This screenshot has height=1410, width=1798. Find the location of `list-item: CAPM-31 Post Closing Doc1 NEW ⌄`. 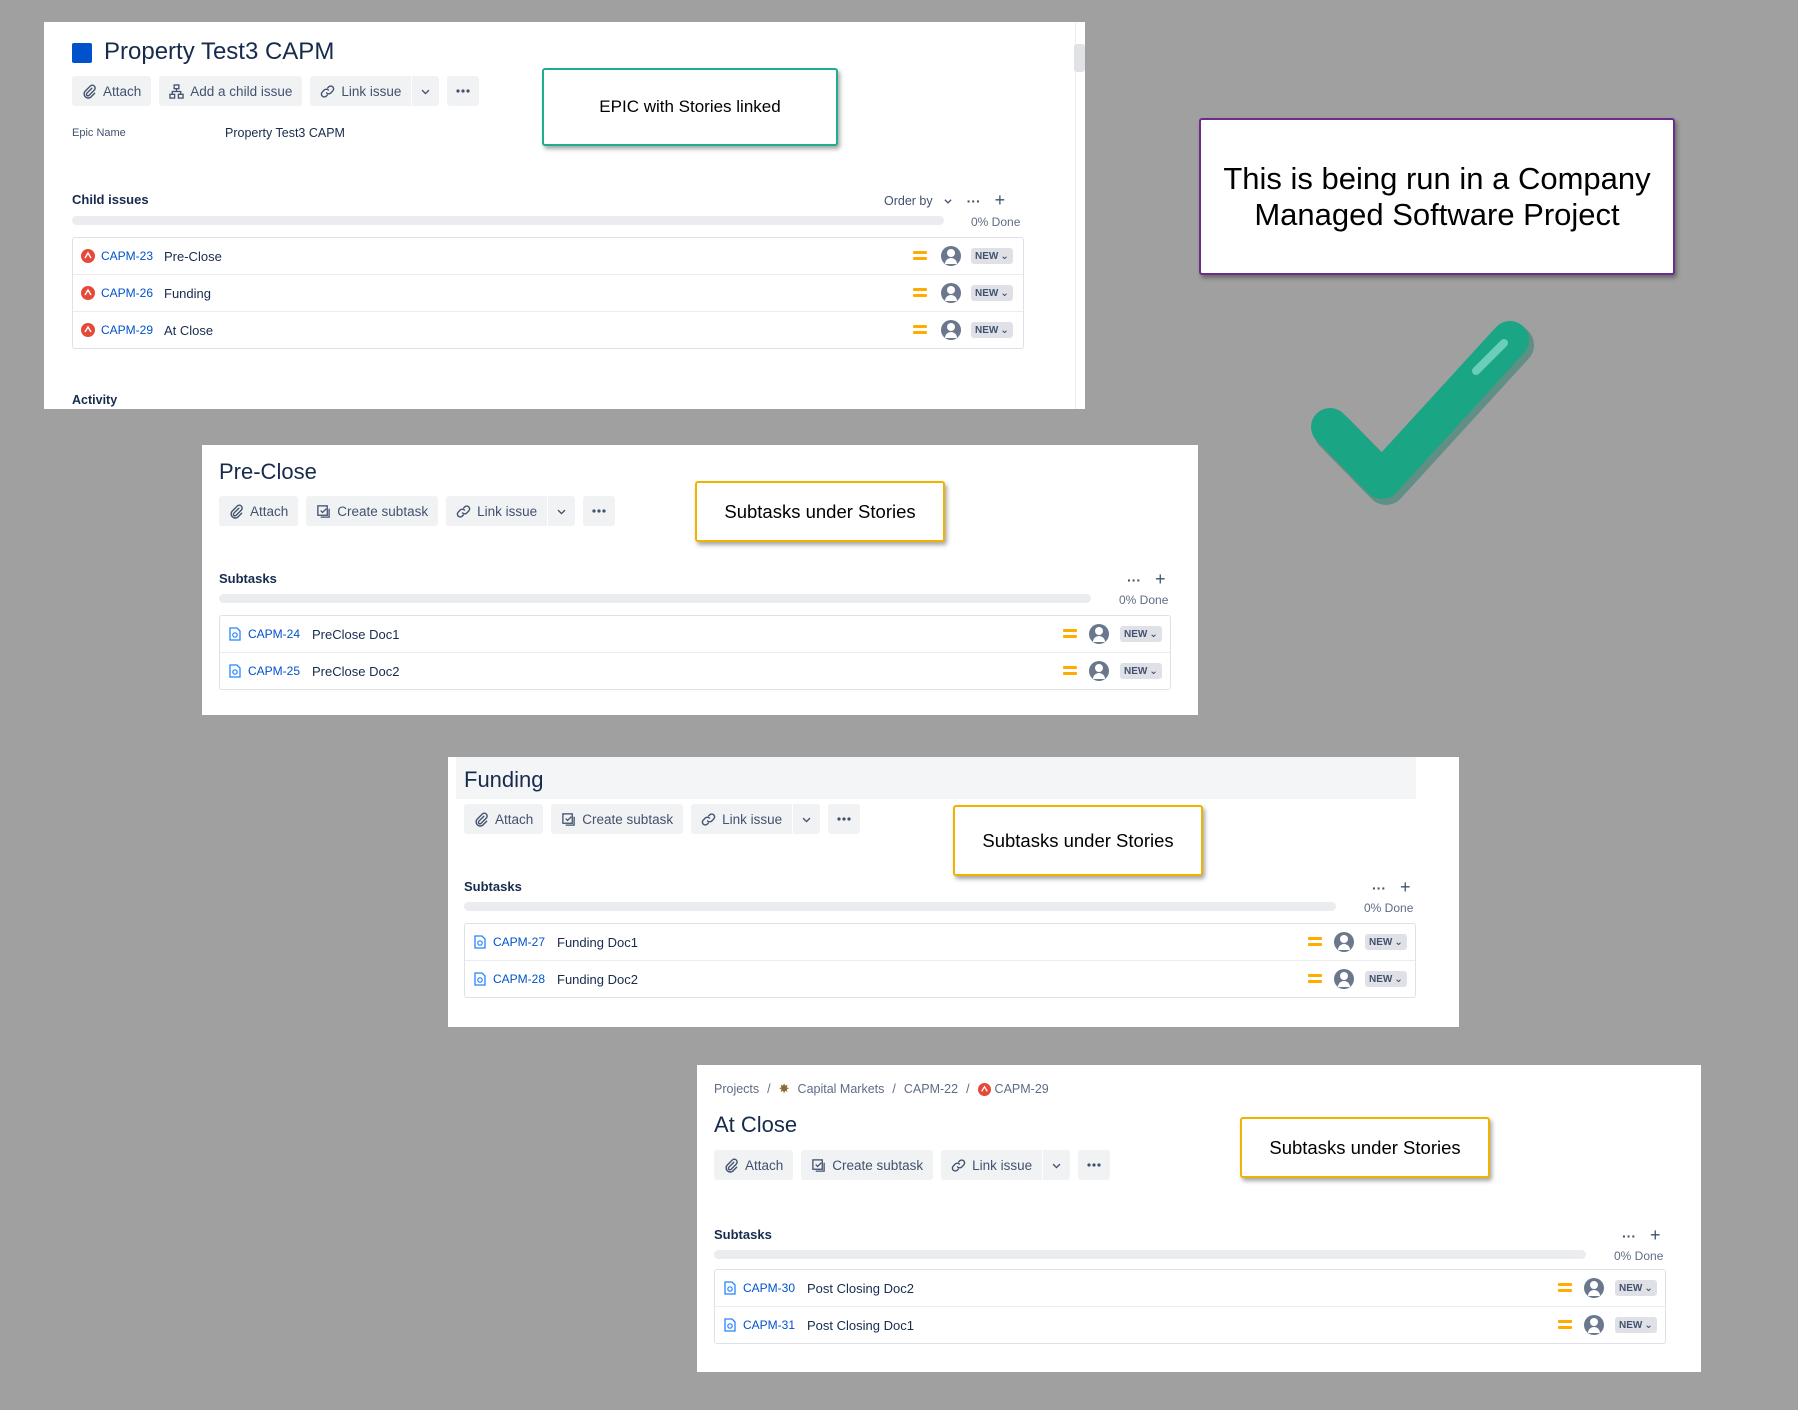

list-item: CAPM-31 Post Closing Doc1 NEW ⌄ is located at coordinates (1190, 1325).